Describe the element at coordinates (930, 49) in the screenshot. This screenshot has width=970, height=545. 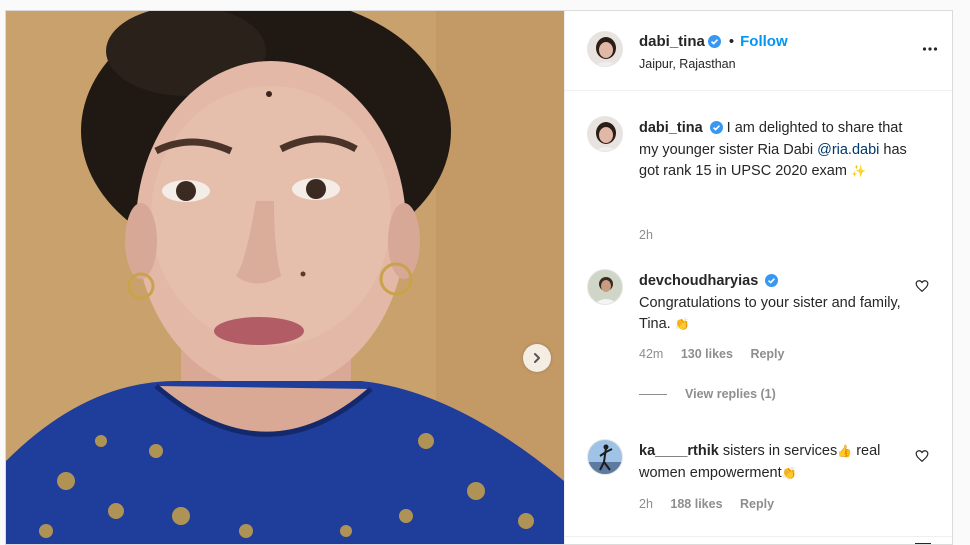
I see `more-options-icon` at that location.